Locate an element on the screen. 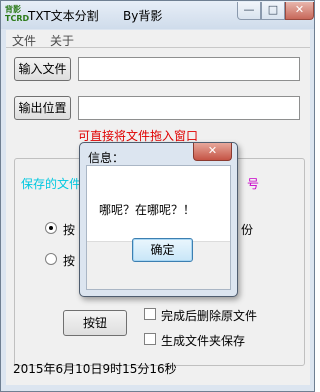 This screenshot has width=320, height=392. menu-bar: 文件 关于 is located at coordinates (158, 39).